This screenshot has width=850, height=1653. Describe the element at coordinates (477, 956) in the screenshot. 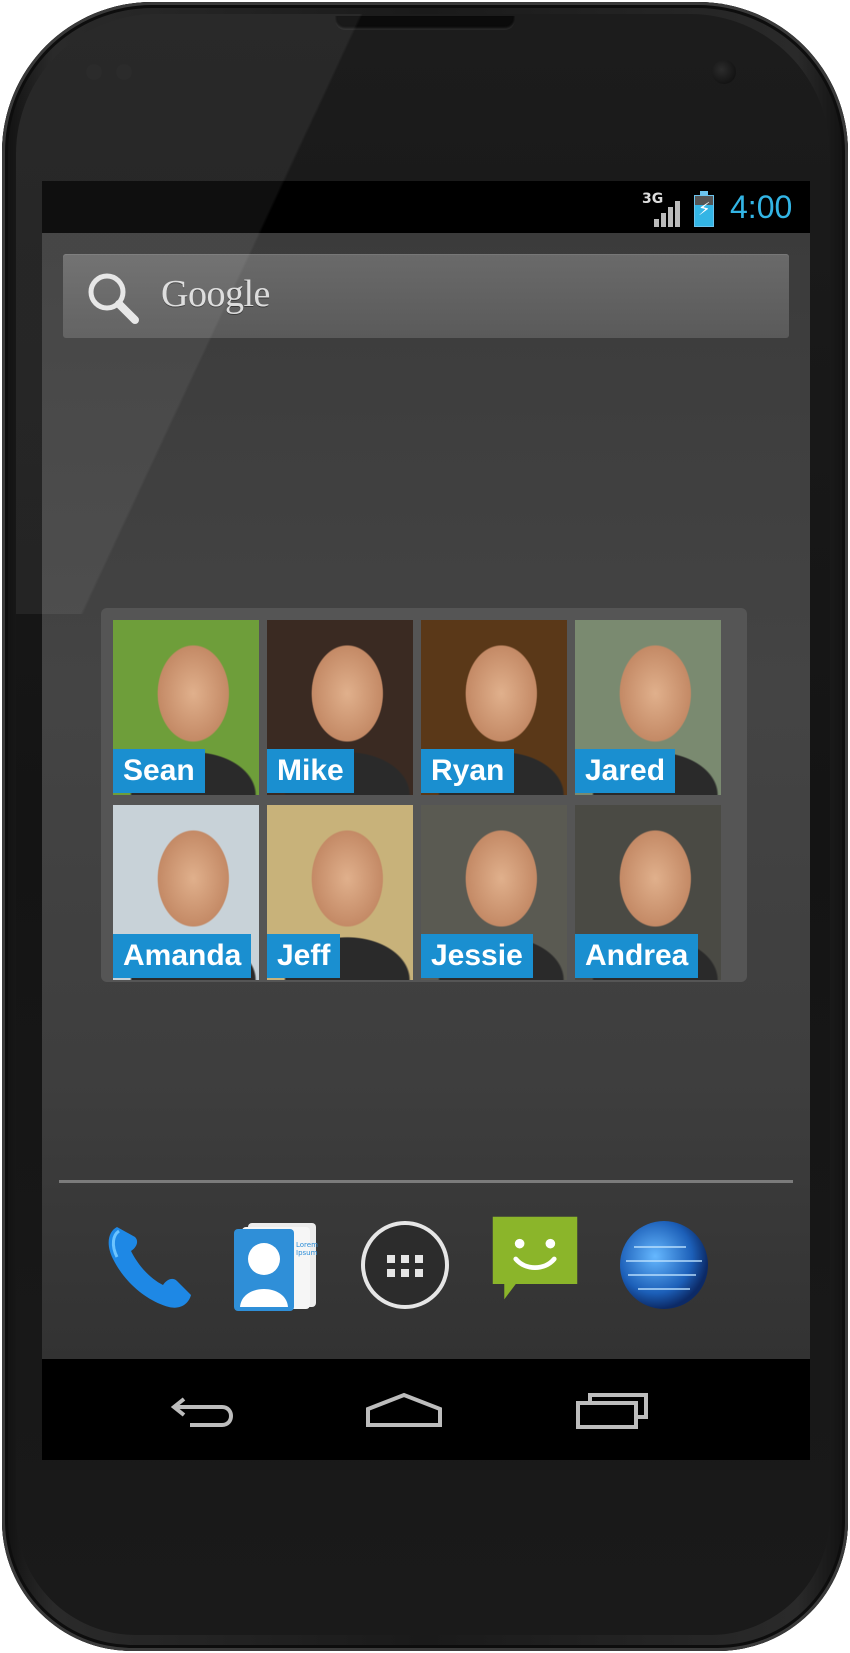

I see `contact-name: Jessie` at that location.